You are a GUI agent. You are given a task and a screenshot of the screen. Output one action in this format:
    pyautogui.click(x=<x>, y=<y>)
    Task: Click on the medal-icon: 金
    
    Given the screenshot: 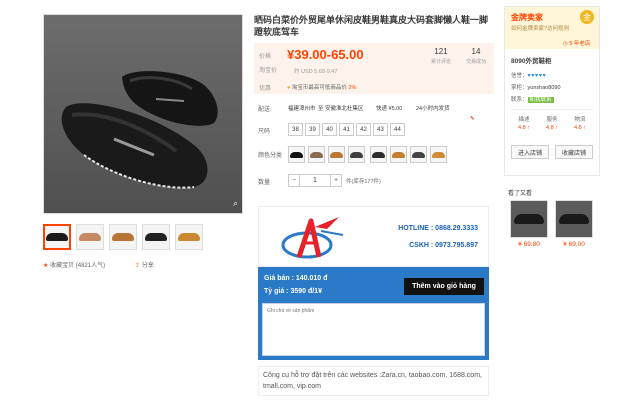 What is the action you would take?
    pyautogui.click(x=587, y=17)
    